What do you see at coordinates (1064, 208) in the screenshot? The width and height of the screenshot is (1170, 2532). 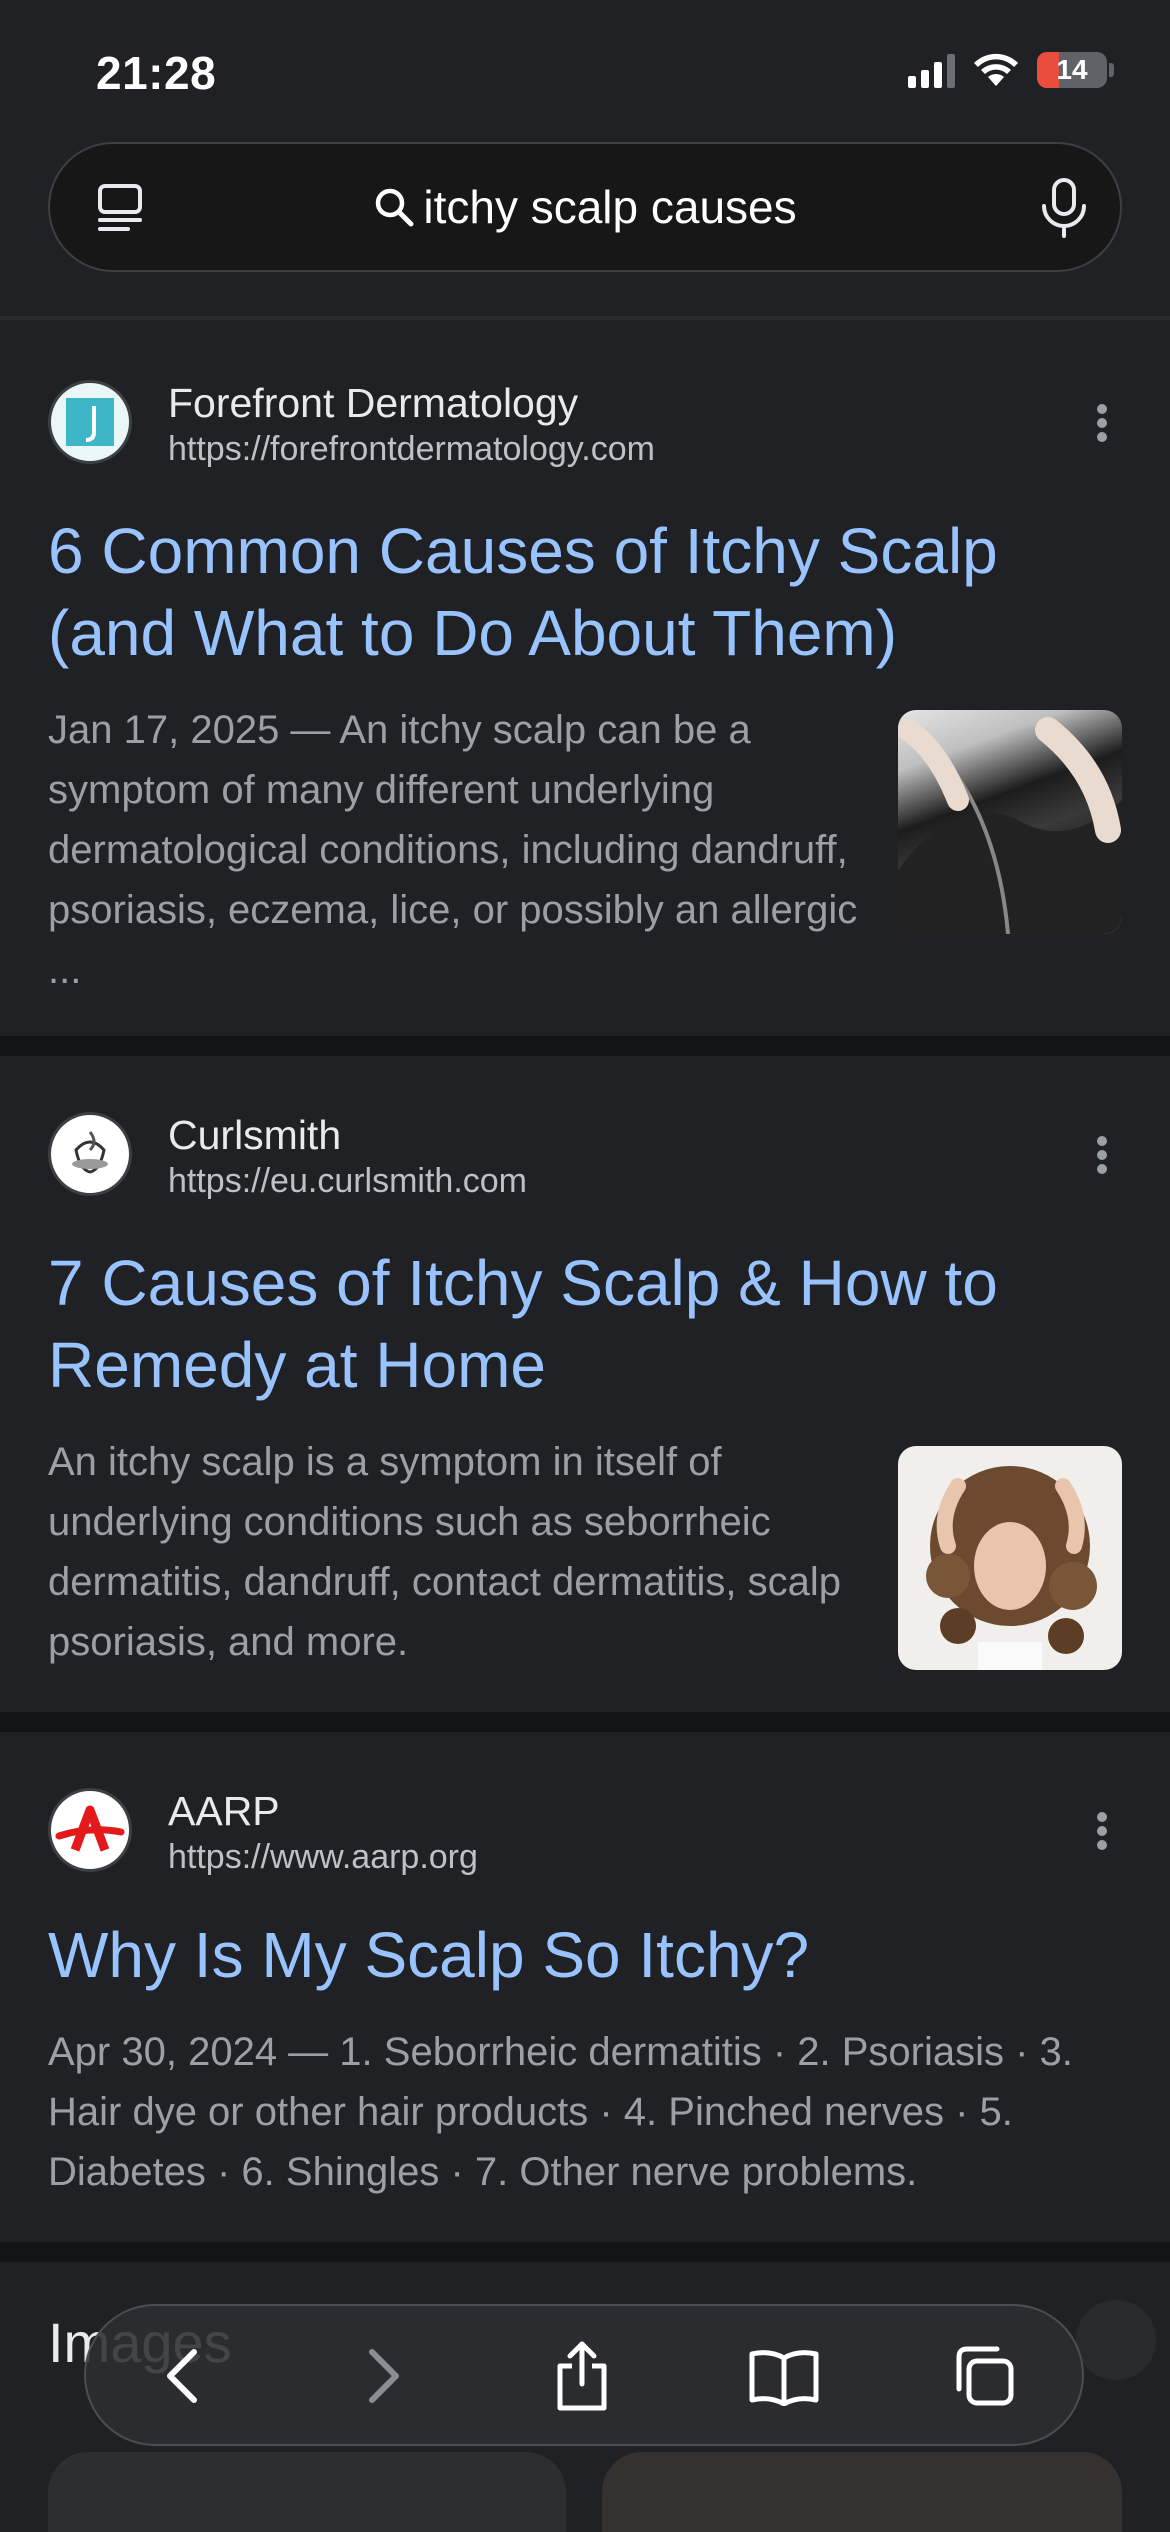 I see `microphone-icon` at bounding box center [1064, 208].